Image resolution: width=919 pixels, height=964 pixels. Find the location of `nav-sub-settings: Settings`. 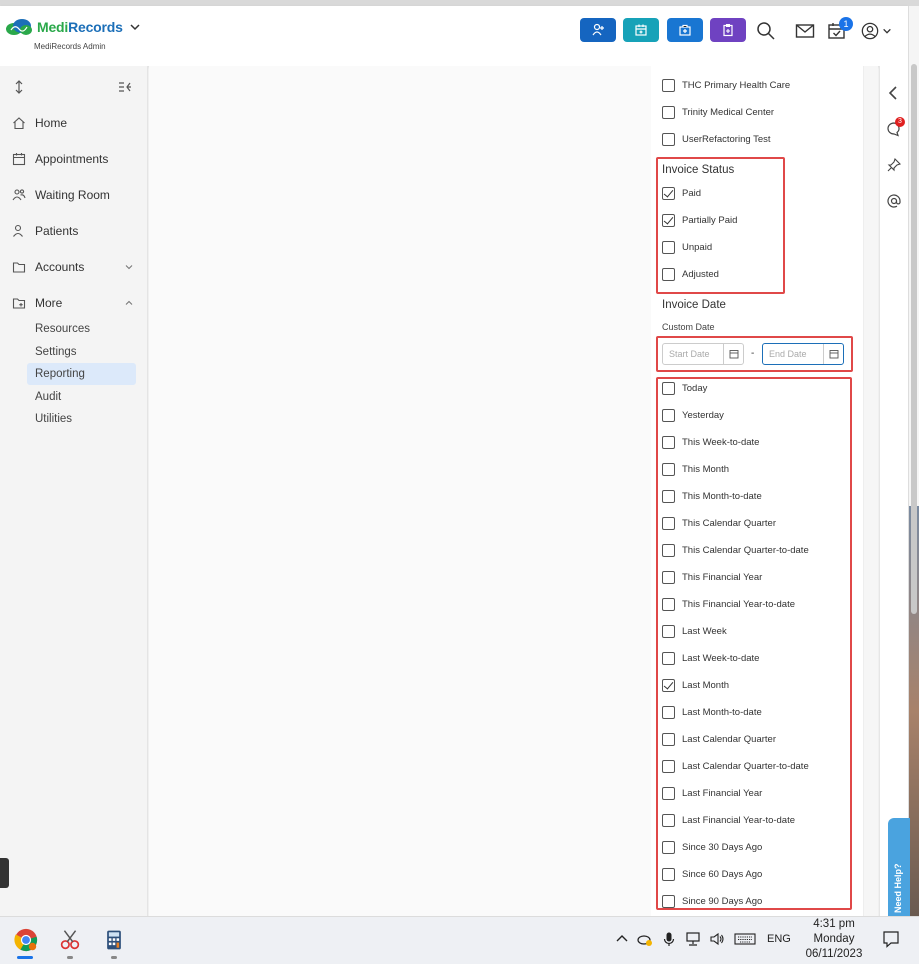

nav-sub-settings: Settings is located at coordinates (81, 352).